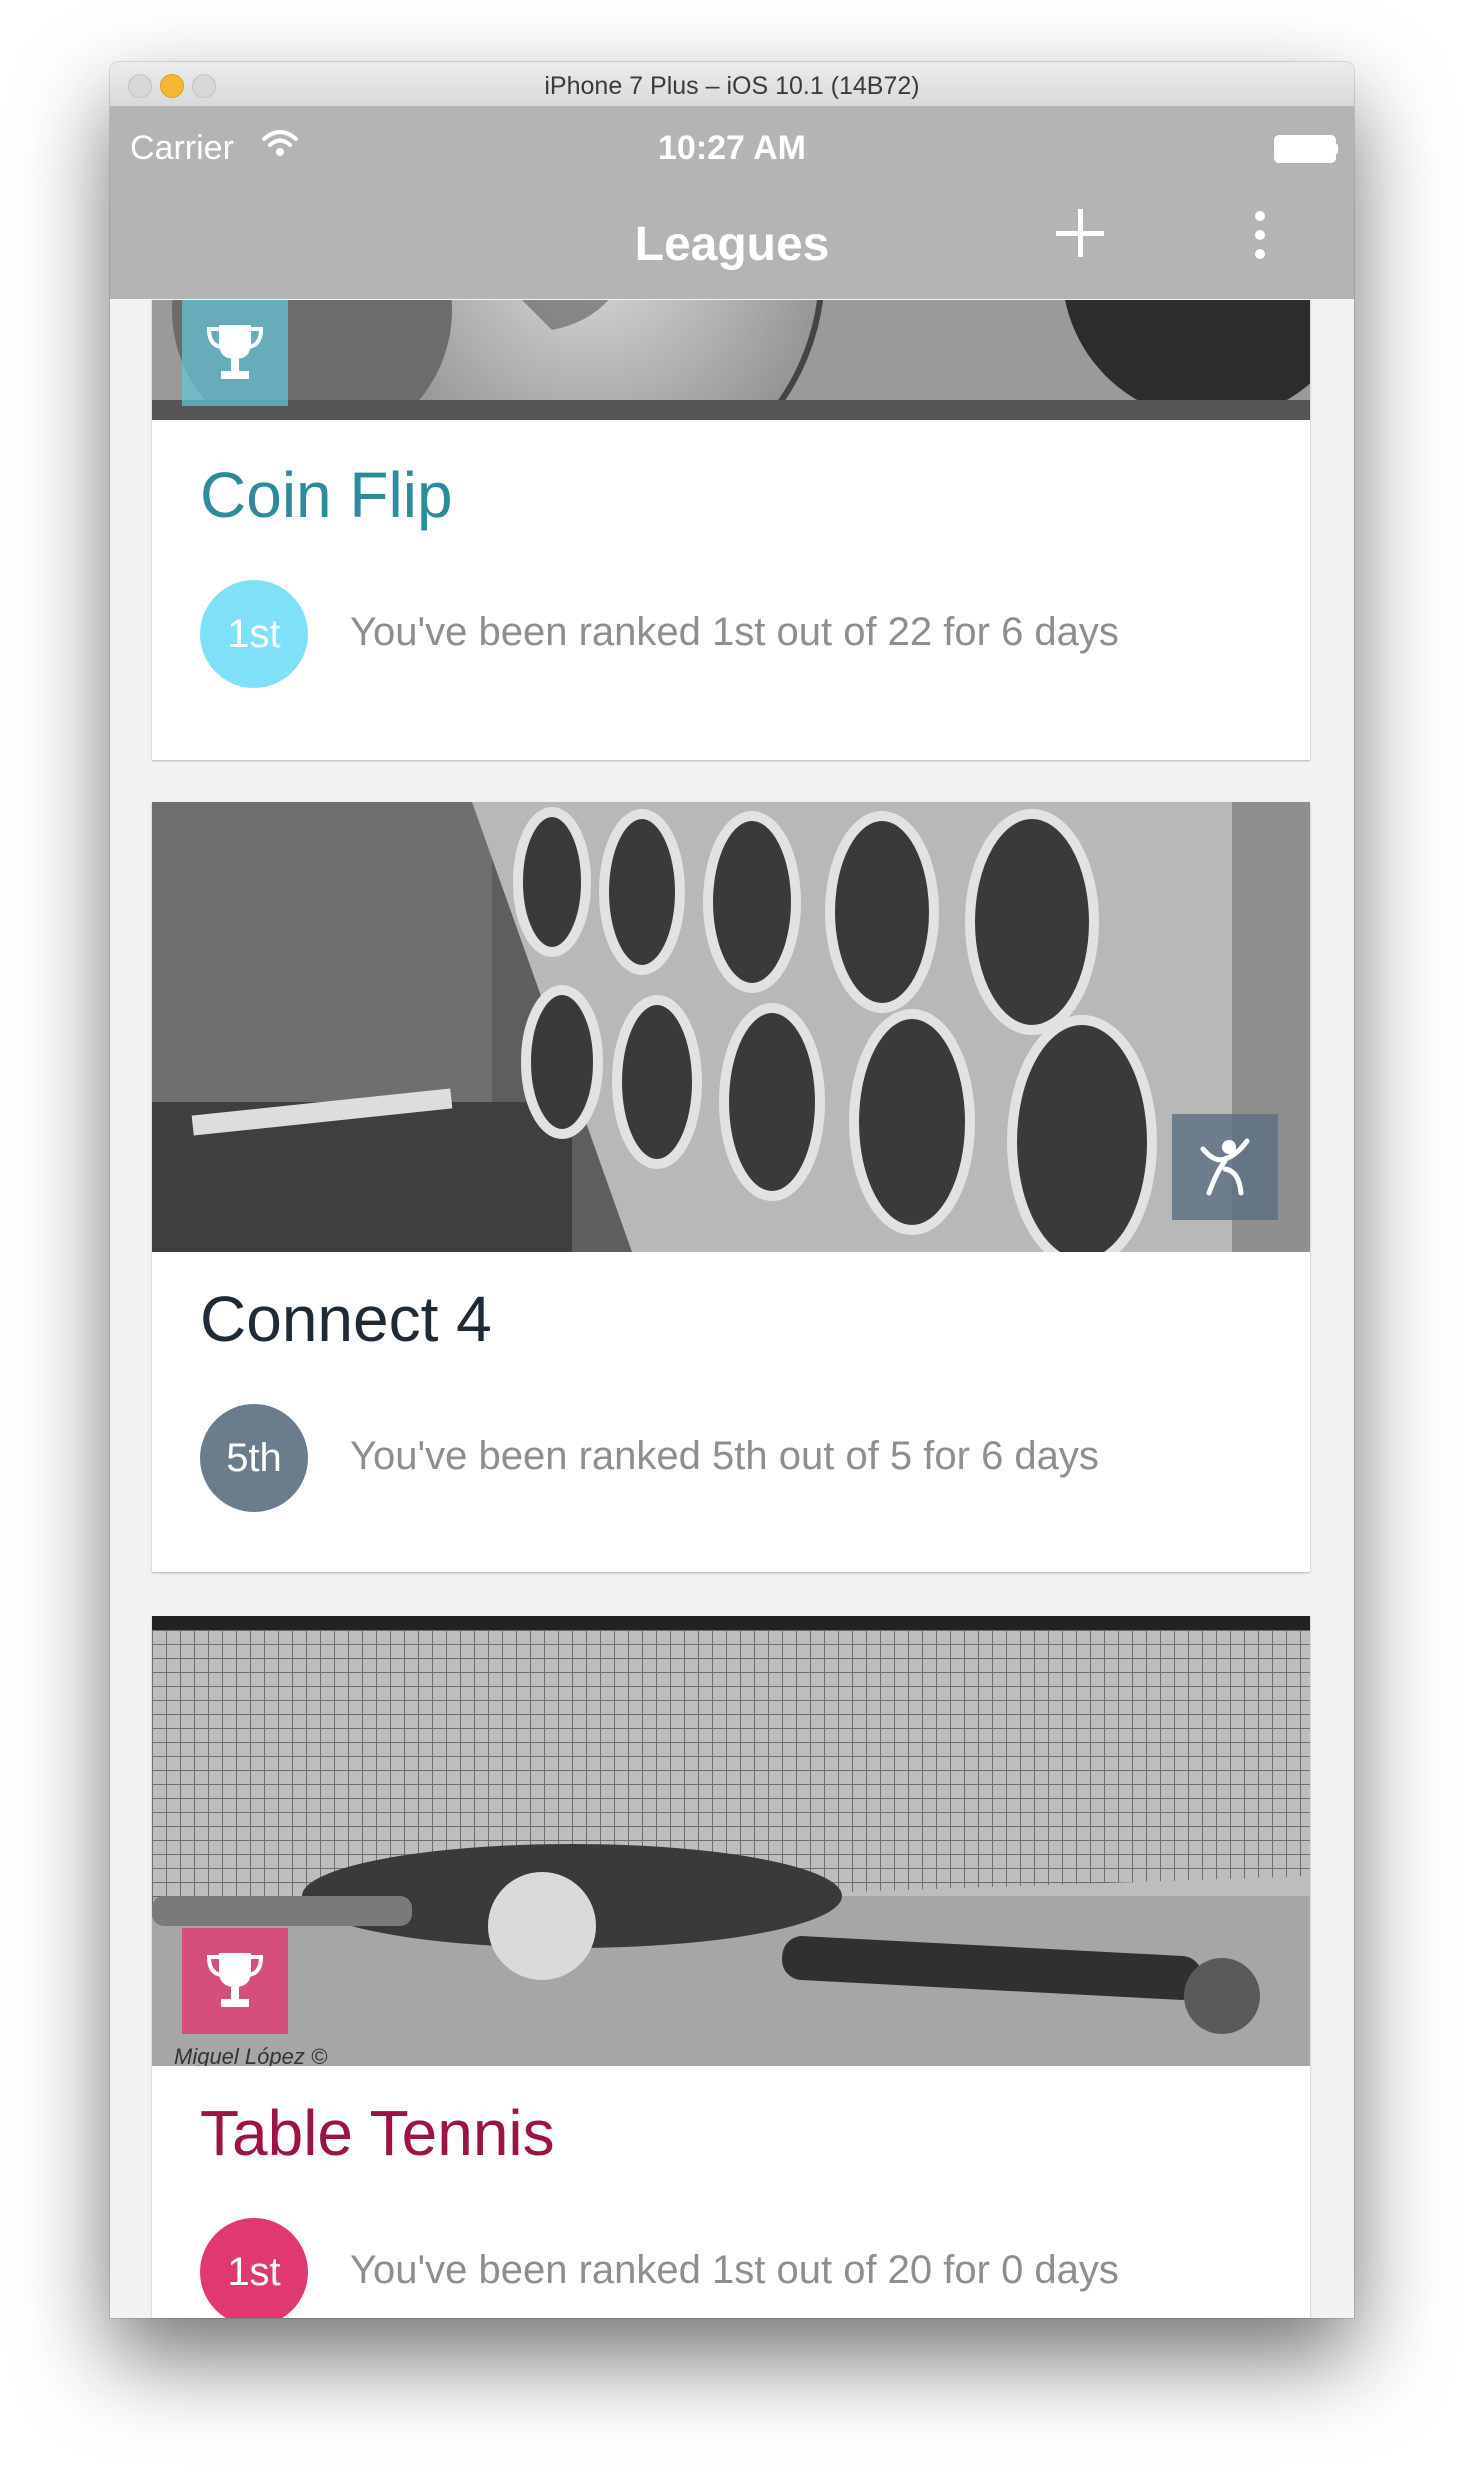 The width and height of the screenshot is (1466, 2476). Describe the element at coordinates (1306, 149) in the screenshot. I see `battery-icon` at that location.